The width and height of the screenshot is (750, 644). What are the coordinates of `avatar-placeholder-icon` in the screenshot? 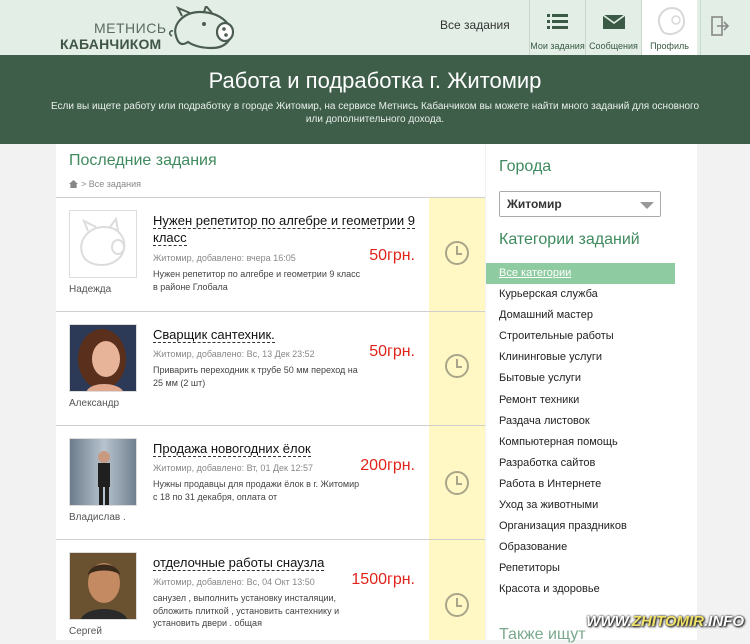 It's located at (103, 244).